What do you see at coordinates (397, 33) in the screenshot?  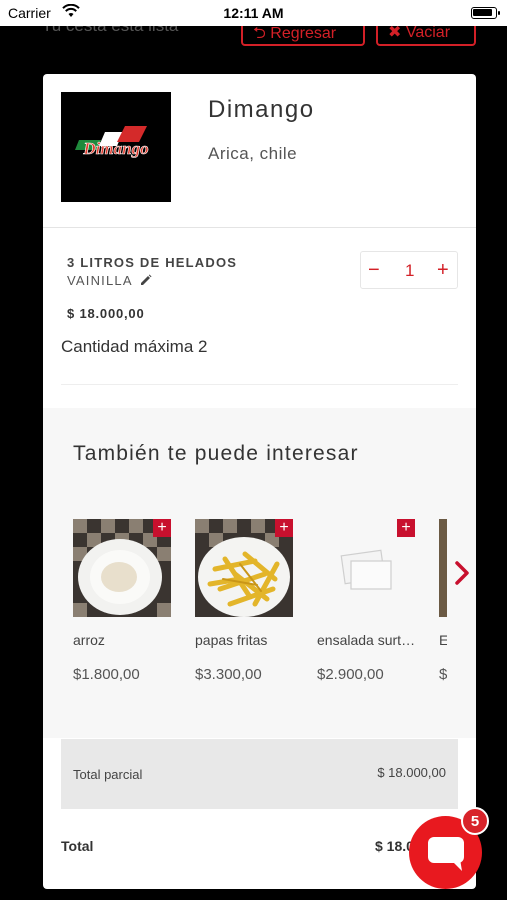 I see `close-icon: ✖` at bounding box center [397, 33].